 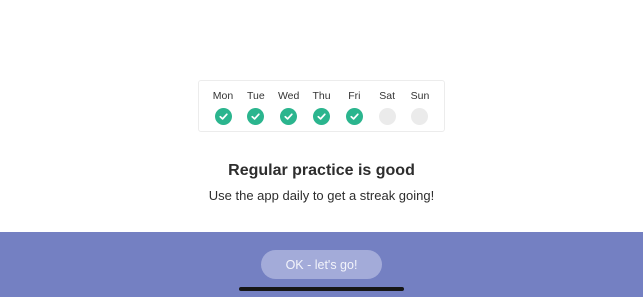 I want to click on weekly-streak-card: Mon Tue Wed Thu Fri Sat Sun, so click(x=321, y=106).